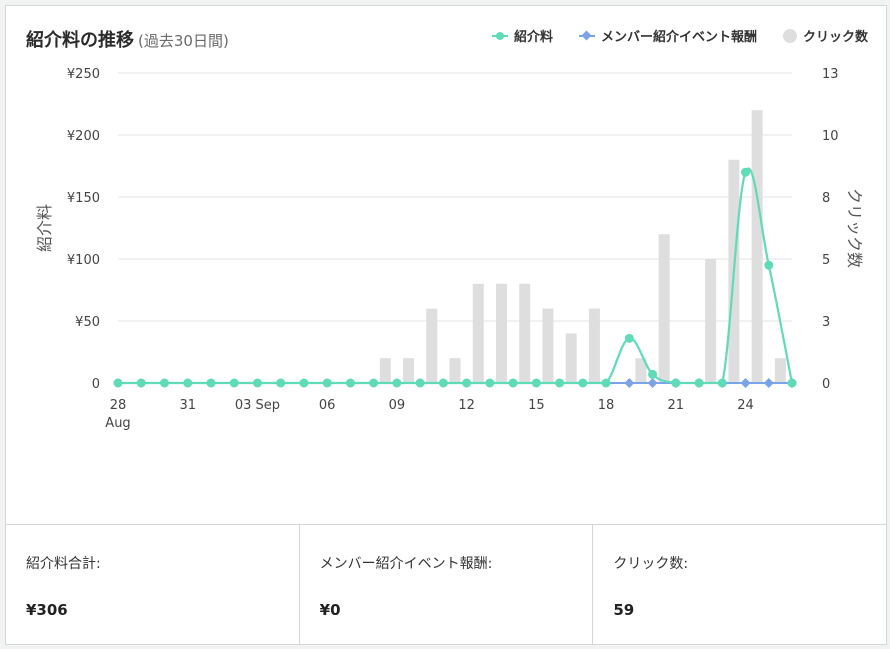 Image resolution: width=890 pixels, height=649 pixels. Describe the element at coordinates (745, 405) in the screenshot. I see `x-tick-label: 24` at that location.